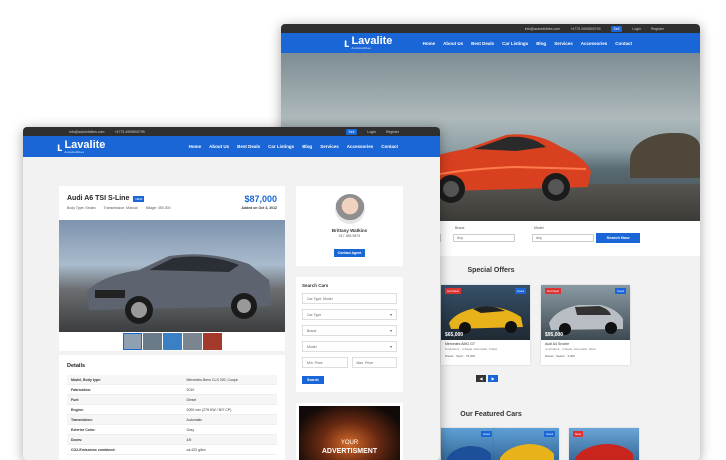 The height and width of the screenshot is (460, 726). What do you see at coordinates (618, 238) in the screenshot?
I see `search-now-button: Search Now` at bounding box center [618, 238].